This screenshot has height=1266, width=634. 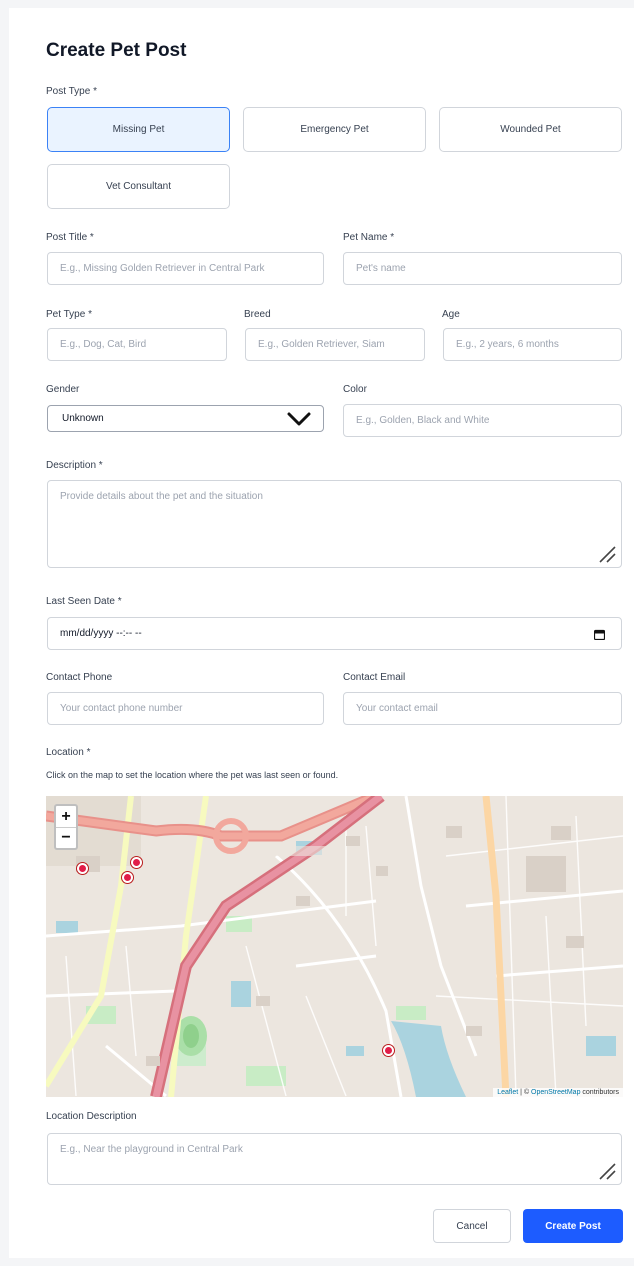 I want to click on gender-label: Gender, so click(x=63, y=389).